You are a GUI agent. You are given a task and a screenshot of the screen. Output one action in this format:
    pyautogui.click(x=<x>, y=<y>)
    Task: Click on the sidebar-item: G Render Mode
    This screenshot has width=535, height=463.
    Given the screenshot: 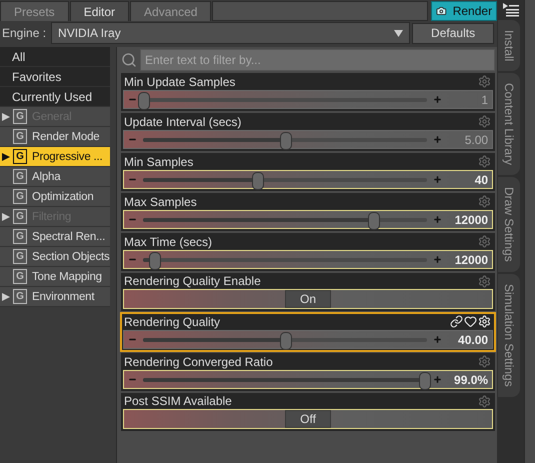 What is the action you would take?
    pyautogui.click(x=55, y=137)
    